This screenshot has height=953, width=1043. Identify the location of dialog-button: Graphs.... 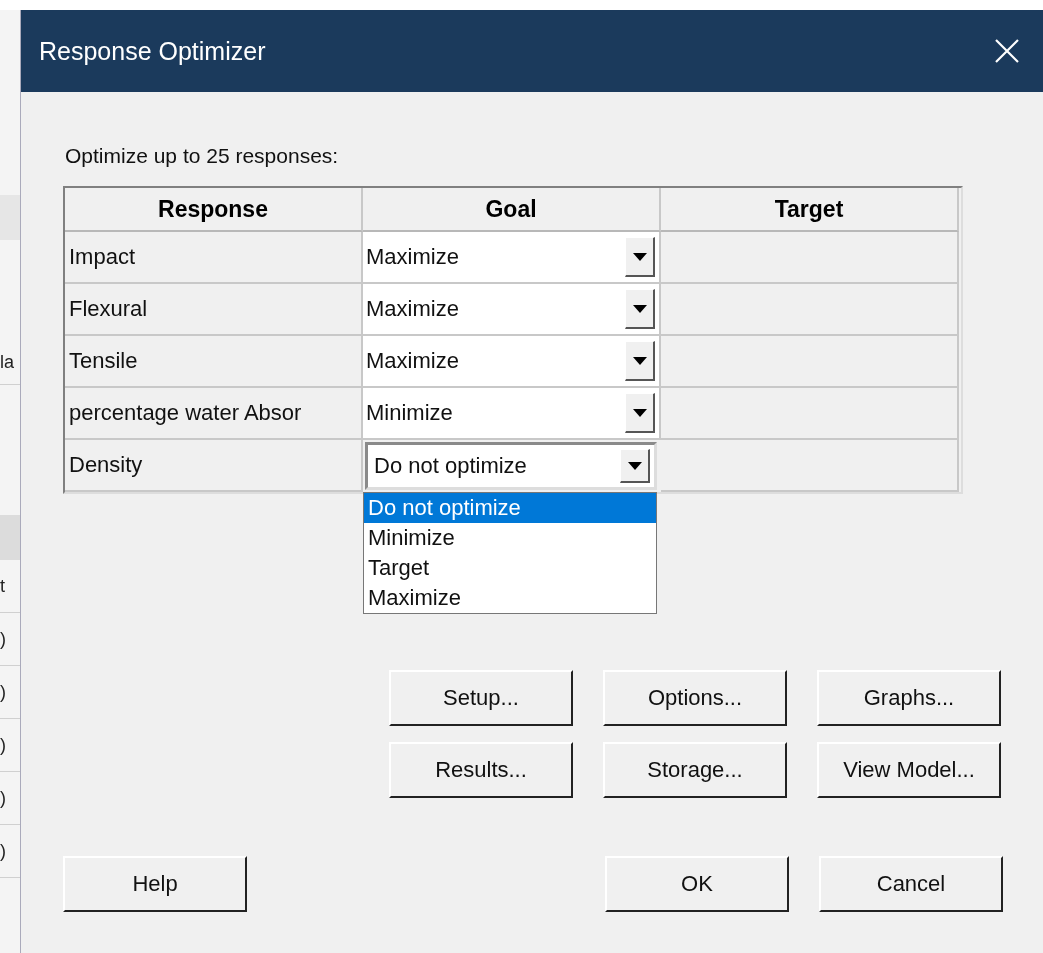
(909, 698).